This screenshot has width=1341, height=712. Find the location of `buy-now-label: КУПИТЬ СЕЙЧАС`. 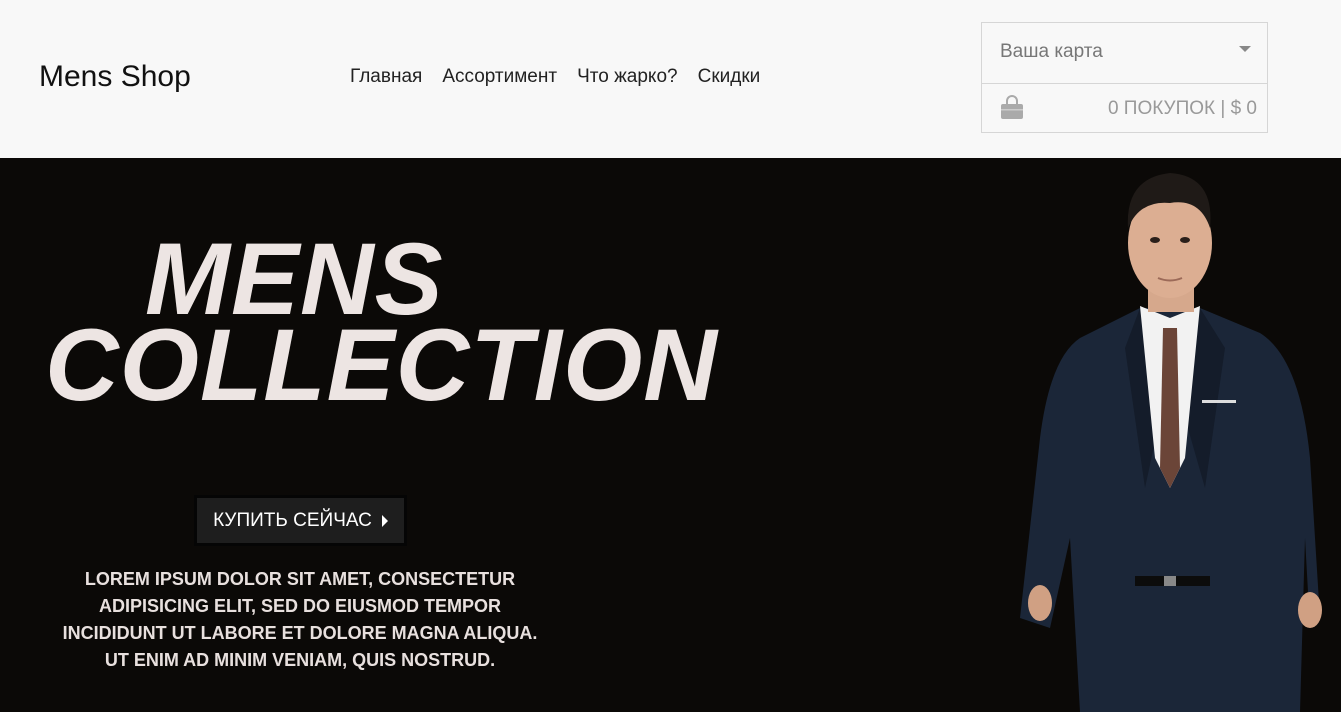

buy-now-label: КУПИТЬ СЕЙЧАС is located at coordinates (292, 520).